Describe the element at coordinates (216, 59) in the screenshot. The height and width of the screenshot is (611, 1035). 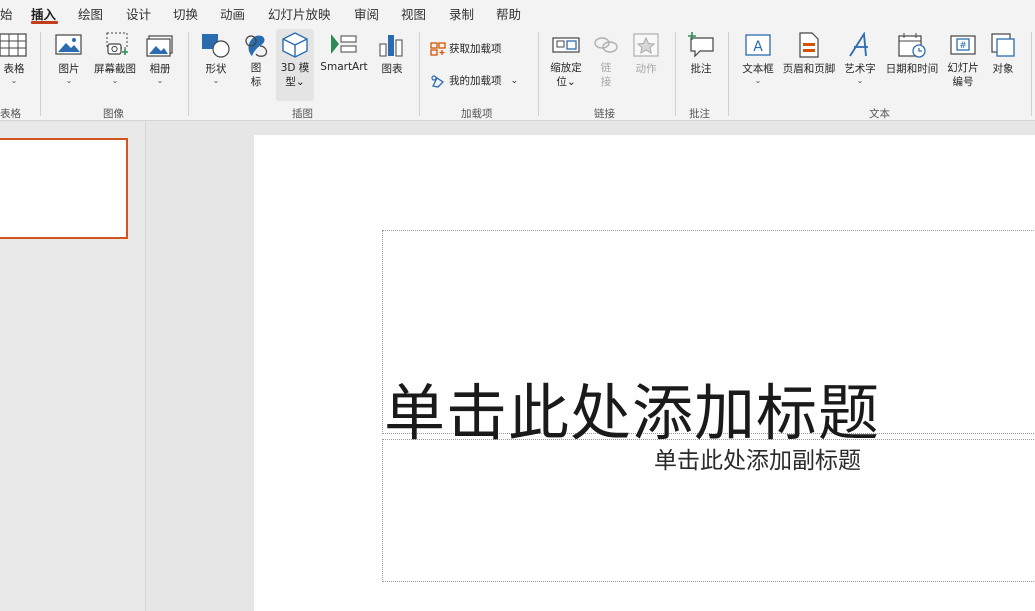
I see `shapes-button: 形状 ⌄` at that location.